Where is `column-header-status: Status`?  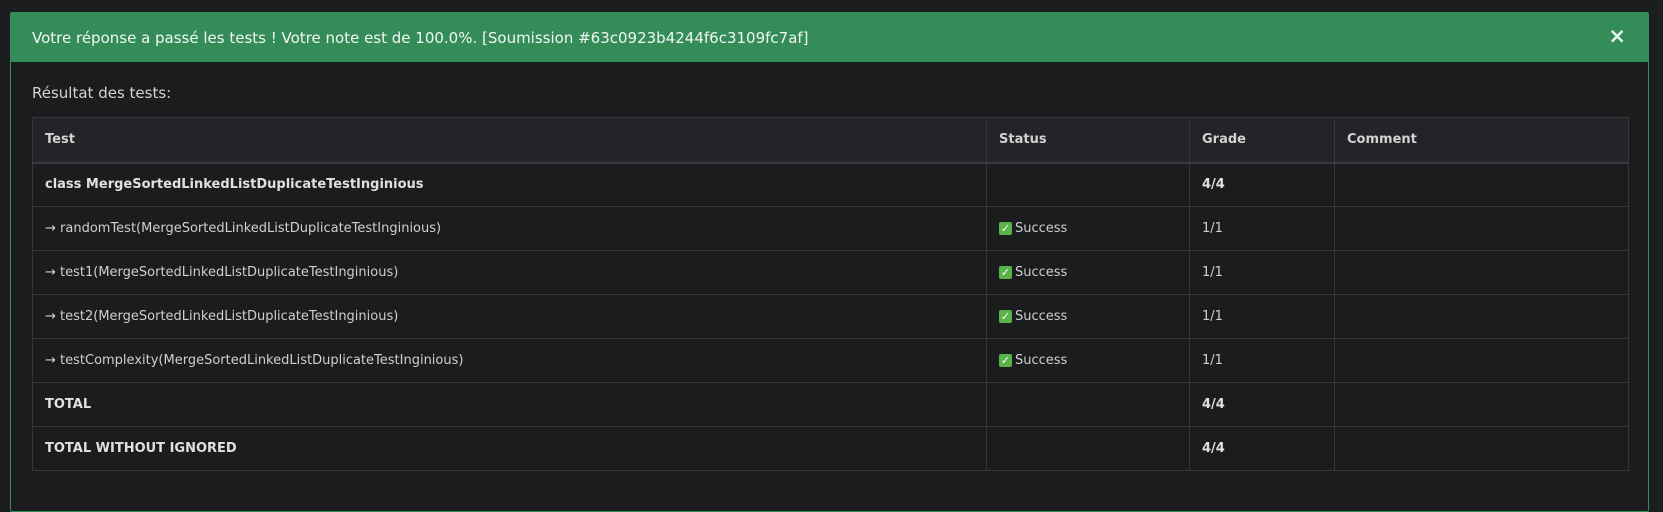 column-header-status: Status is located at coordinates (1088, 140).